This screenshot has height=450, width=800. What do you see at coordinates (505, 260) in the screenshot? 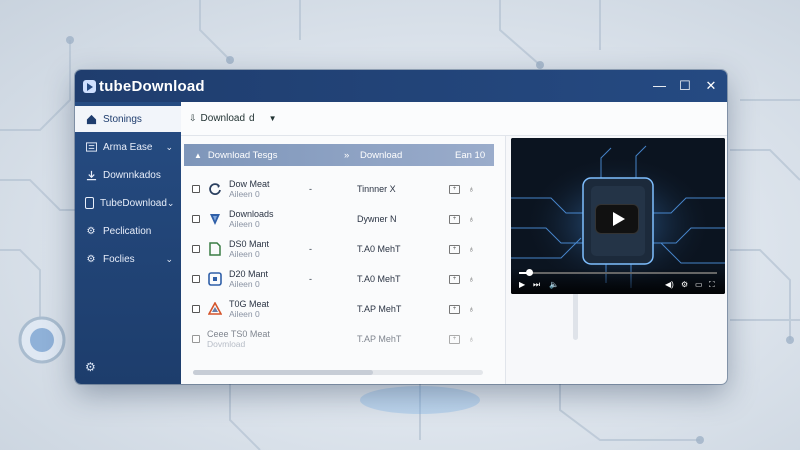
I see `panel-divider` at bounding box center [505, 260].